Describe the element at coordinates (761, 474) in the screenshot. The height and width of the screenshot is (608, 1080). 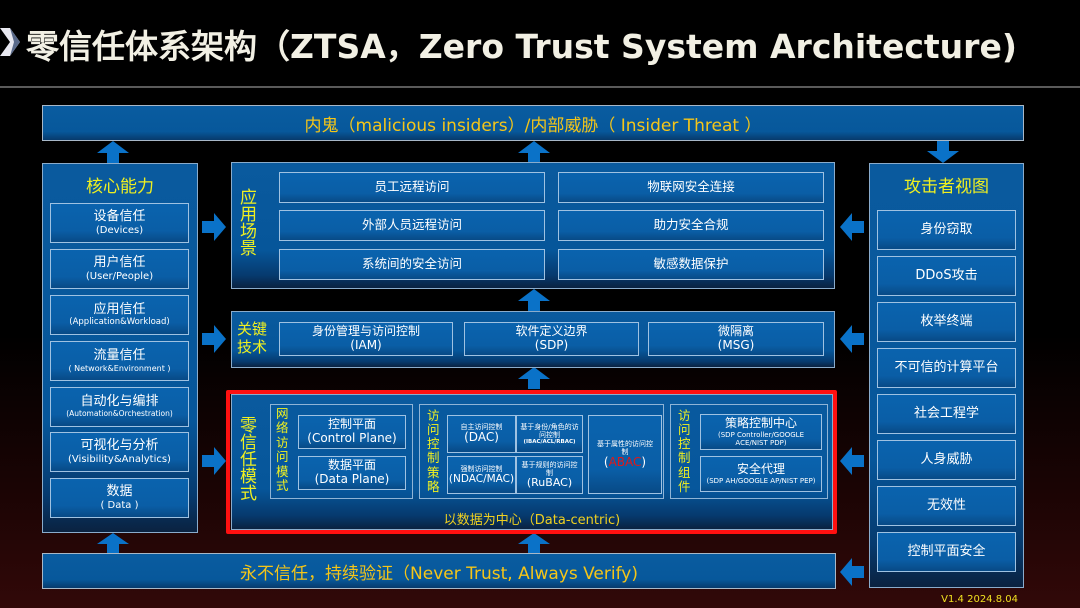
I see `security-proxy-box: 安全代理 (SDP AH/GOOGLE AP/NIST PEP)` at that location.